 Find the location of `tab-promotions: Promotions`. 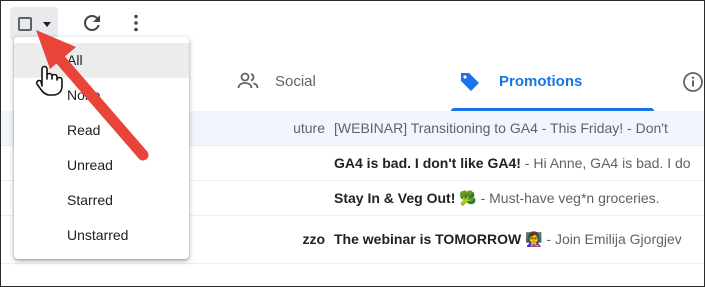

tab-promotions: Promotions is located at coordinates (552, 80).